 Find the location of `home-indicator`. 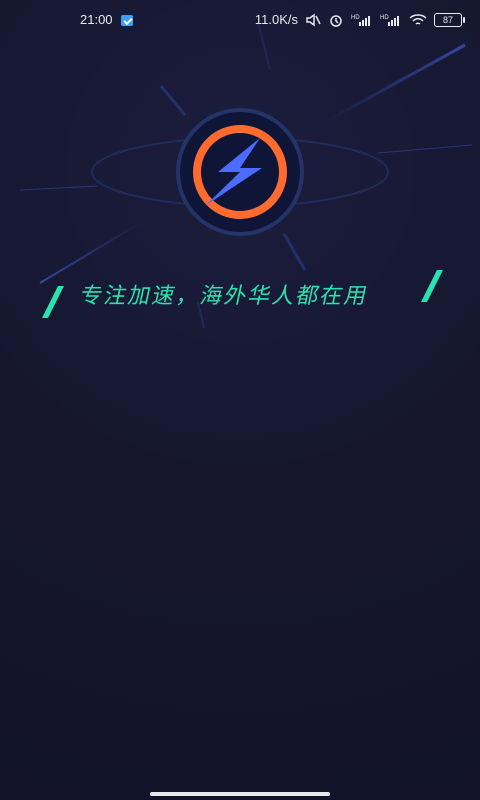

home-indicator is located at coordinates (240, 794).